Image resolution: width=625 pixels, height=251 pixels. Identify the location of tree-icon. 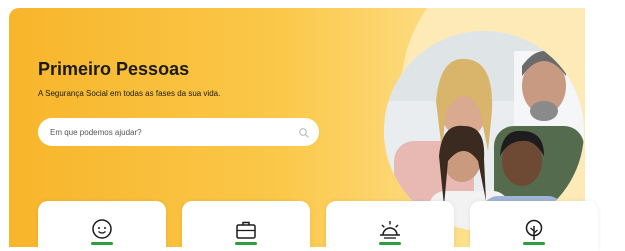
(534, 232).